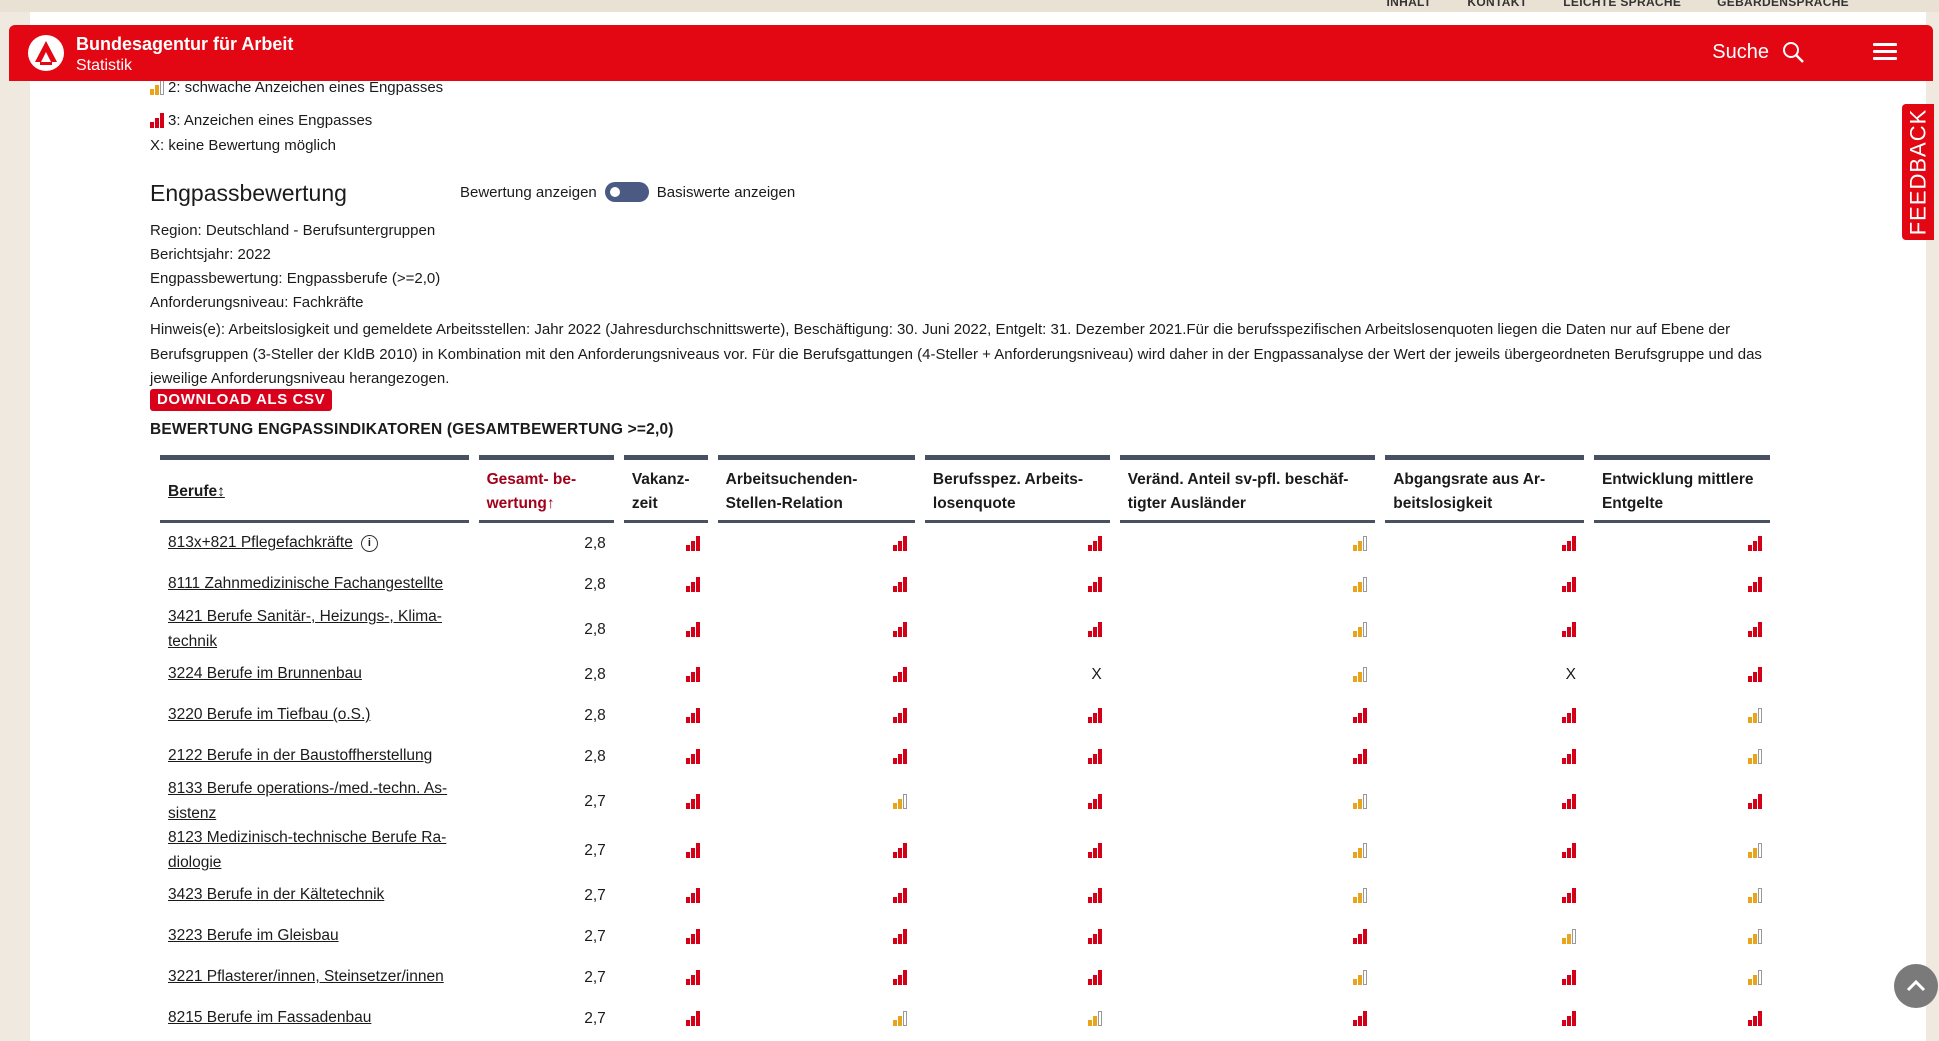 This screenshot has width=1939, height=1041. Describe the element at coordinates (528, 192) in the screenshot. I see `toggle-label-bewertung: Bewertung anzeigen` at that location.